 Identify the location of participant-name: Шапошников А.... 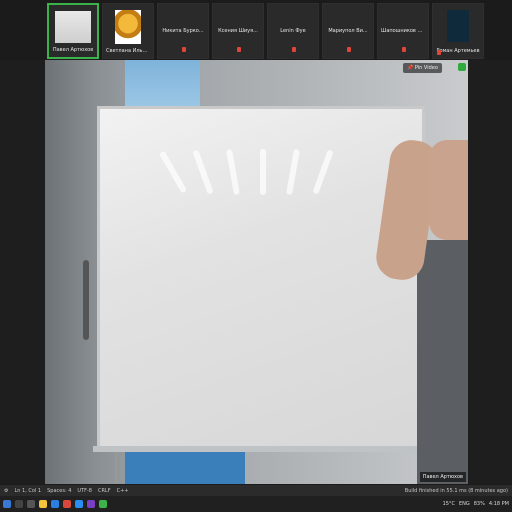
(403, 31).